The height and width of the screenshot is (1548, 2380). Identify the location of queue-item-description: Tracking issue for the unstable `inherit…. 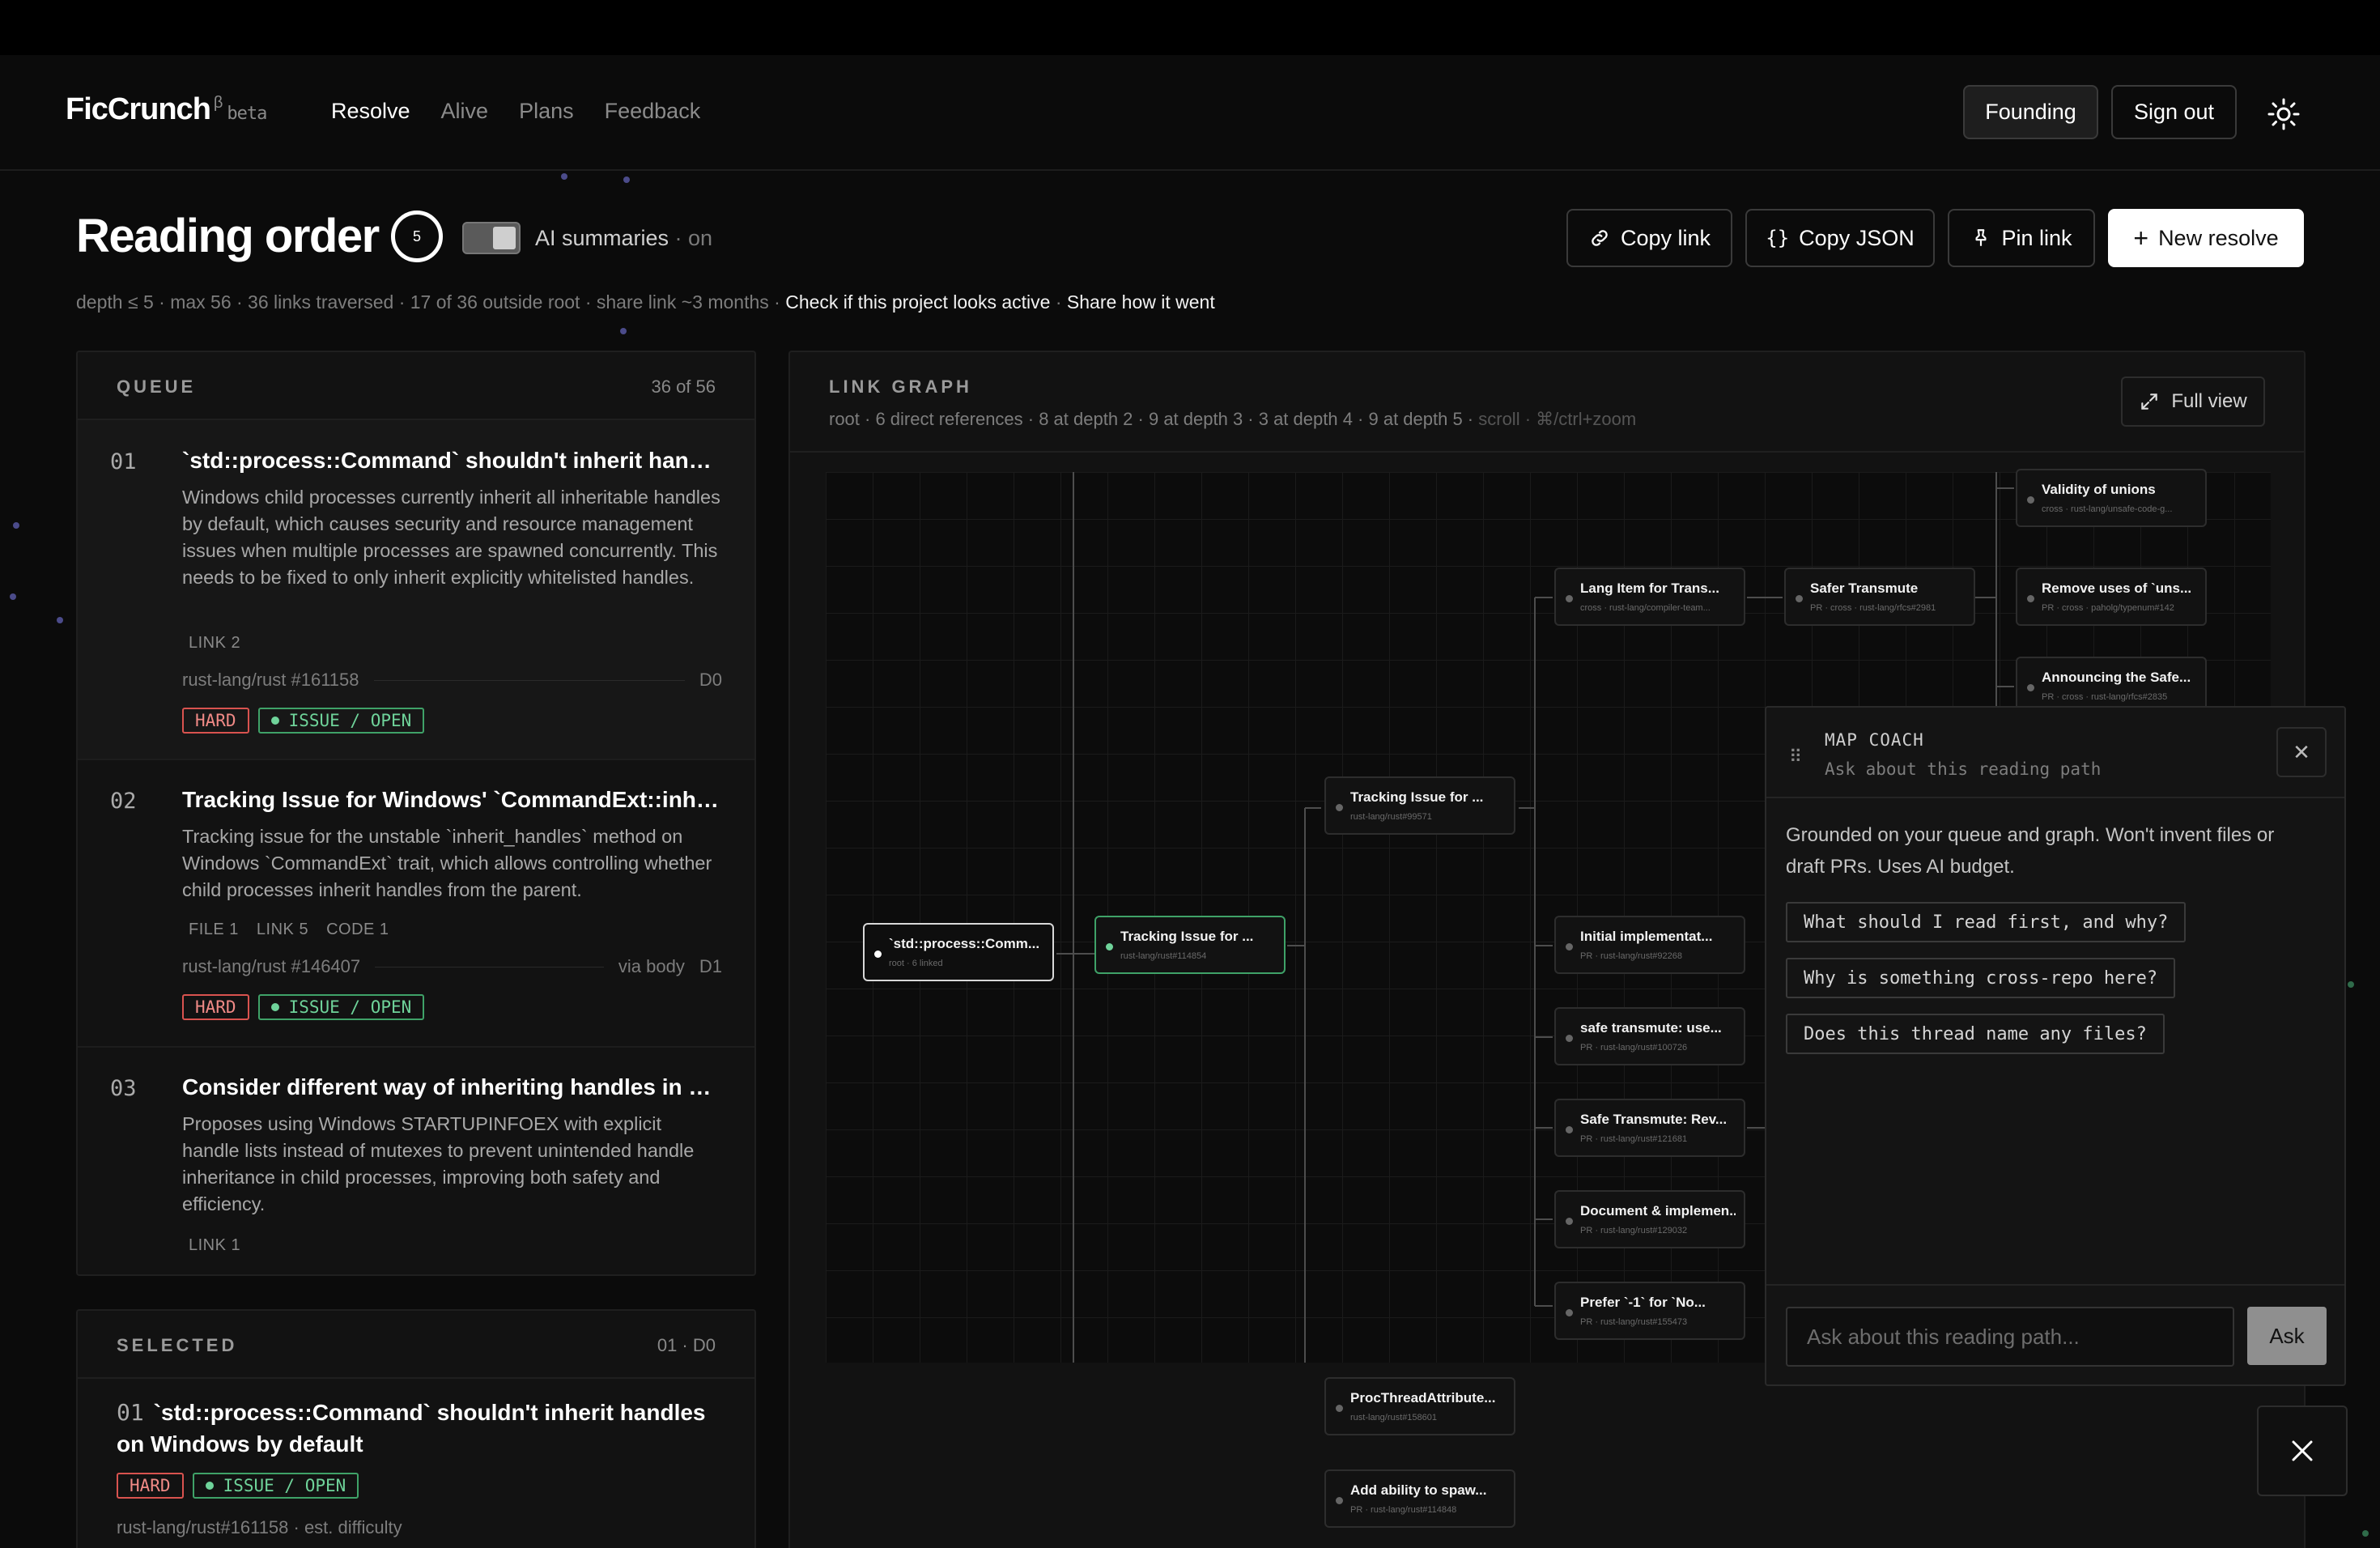
(447, 863).